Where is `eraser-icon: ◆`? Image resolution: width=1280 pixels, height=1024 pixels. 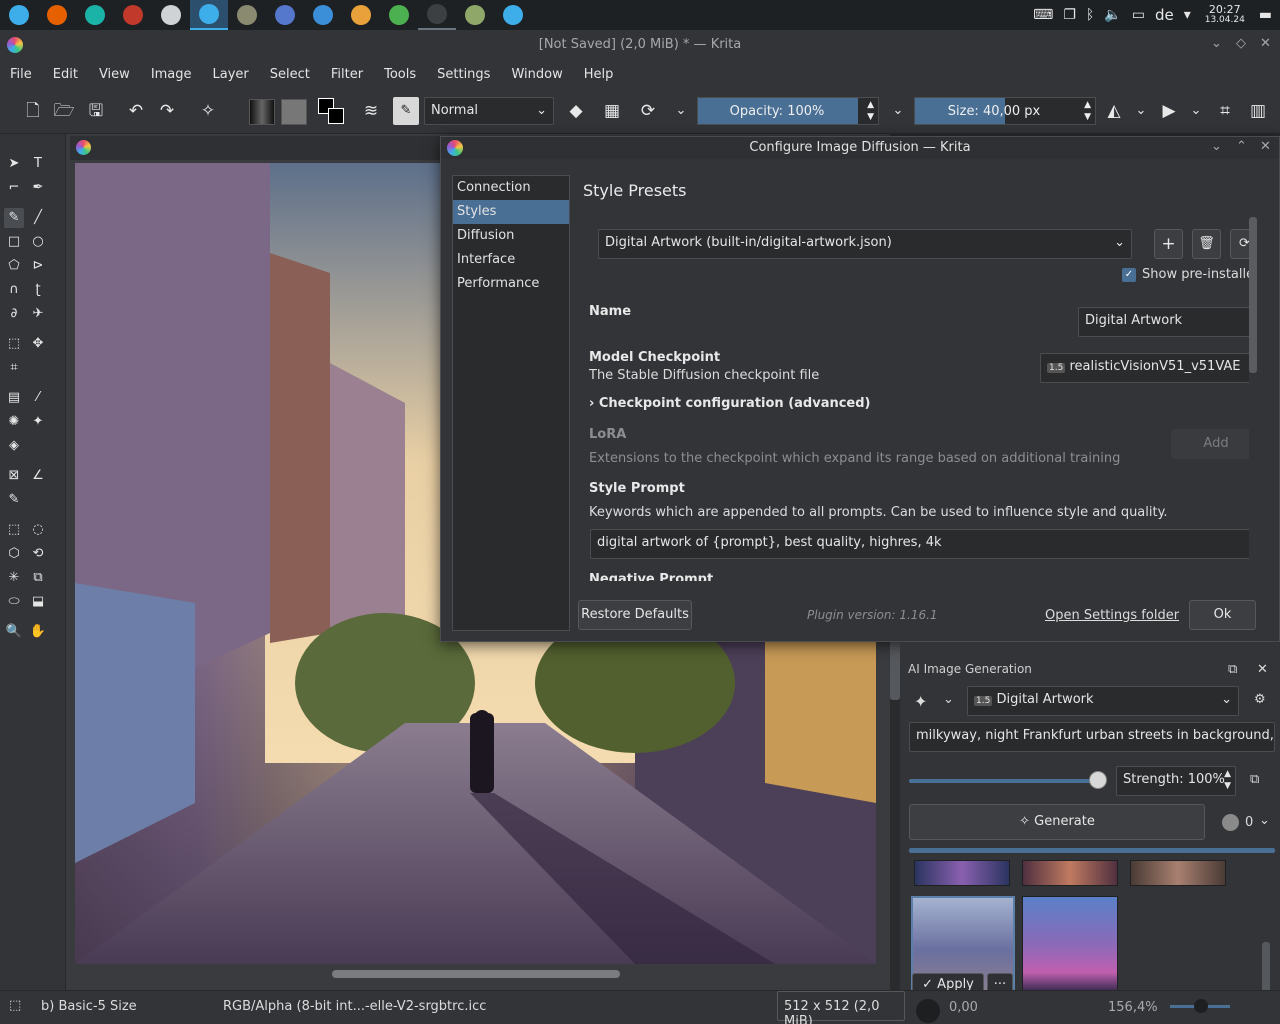
eraser-icon: ◆ is located at coordinates (576, 111).